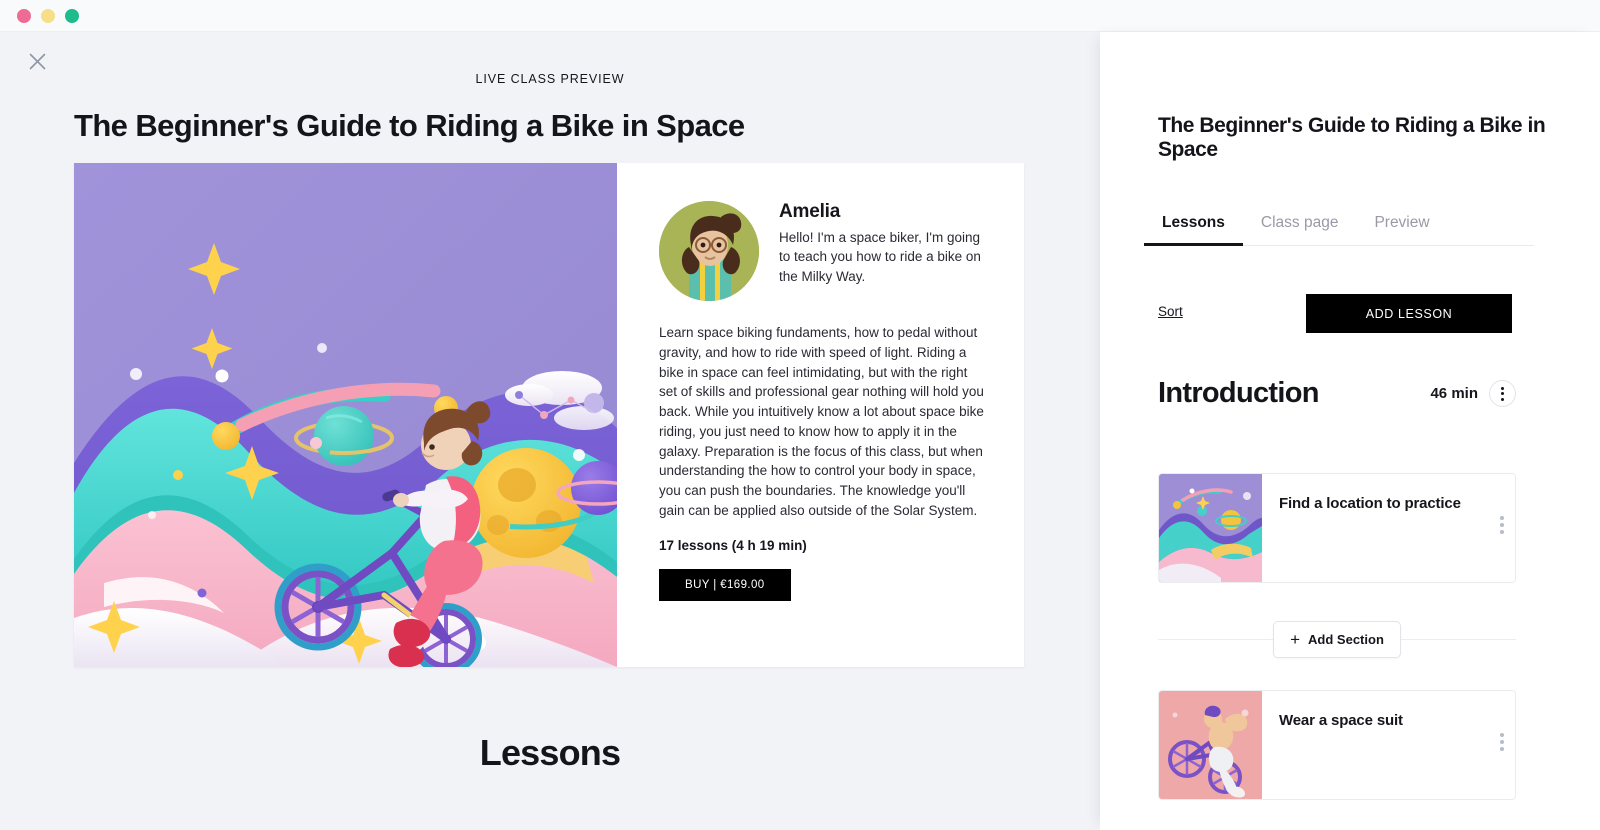 This screenshot has width=1600, height=830. I want to click on traffic-lights, so click(48, 16).